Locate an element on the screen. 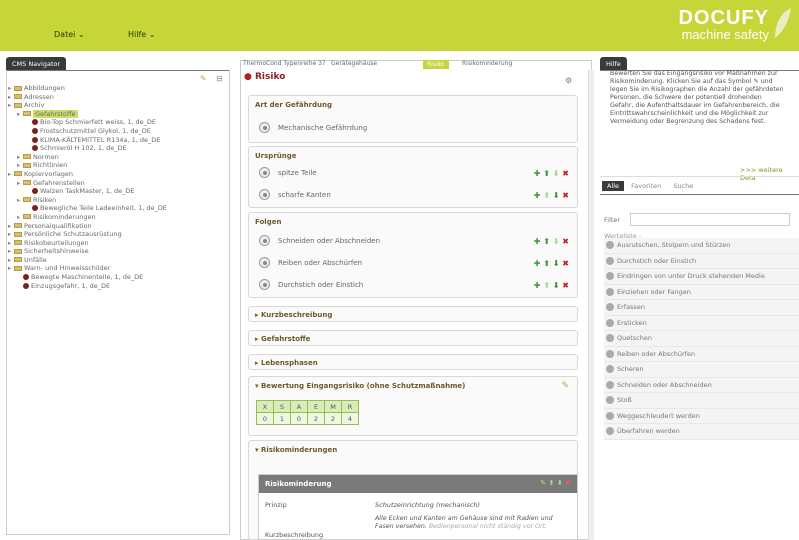 This screenshot has height=540, width=799. tree-folder: ▸ Normen is located at coordinates (87, 157).